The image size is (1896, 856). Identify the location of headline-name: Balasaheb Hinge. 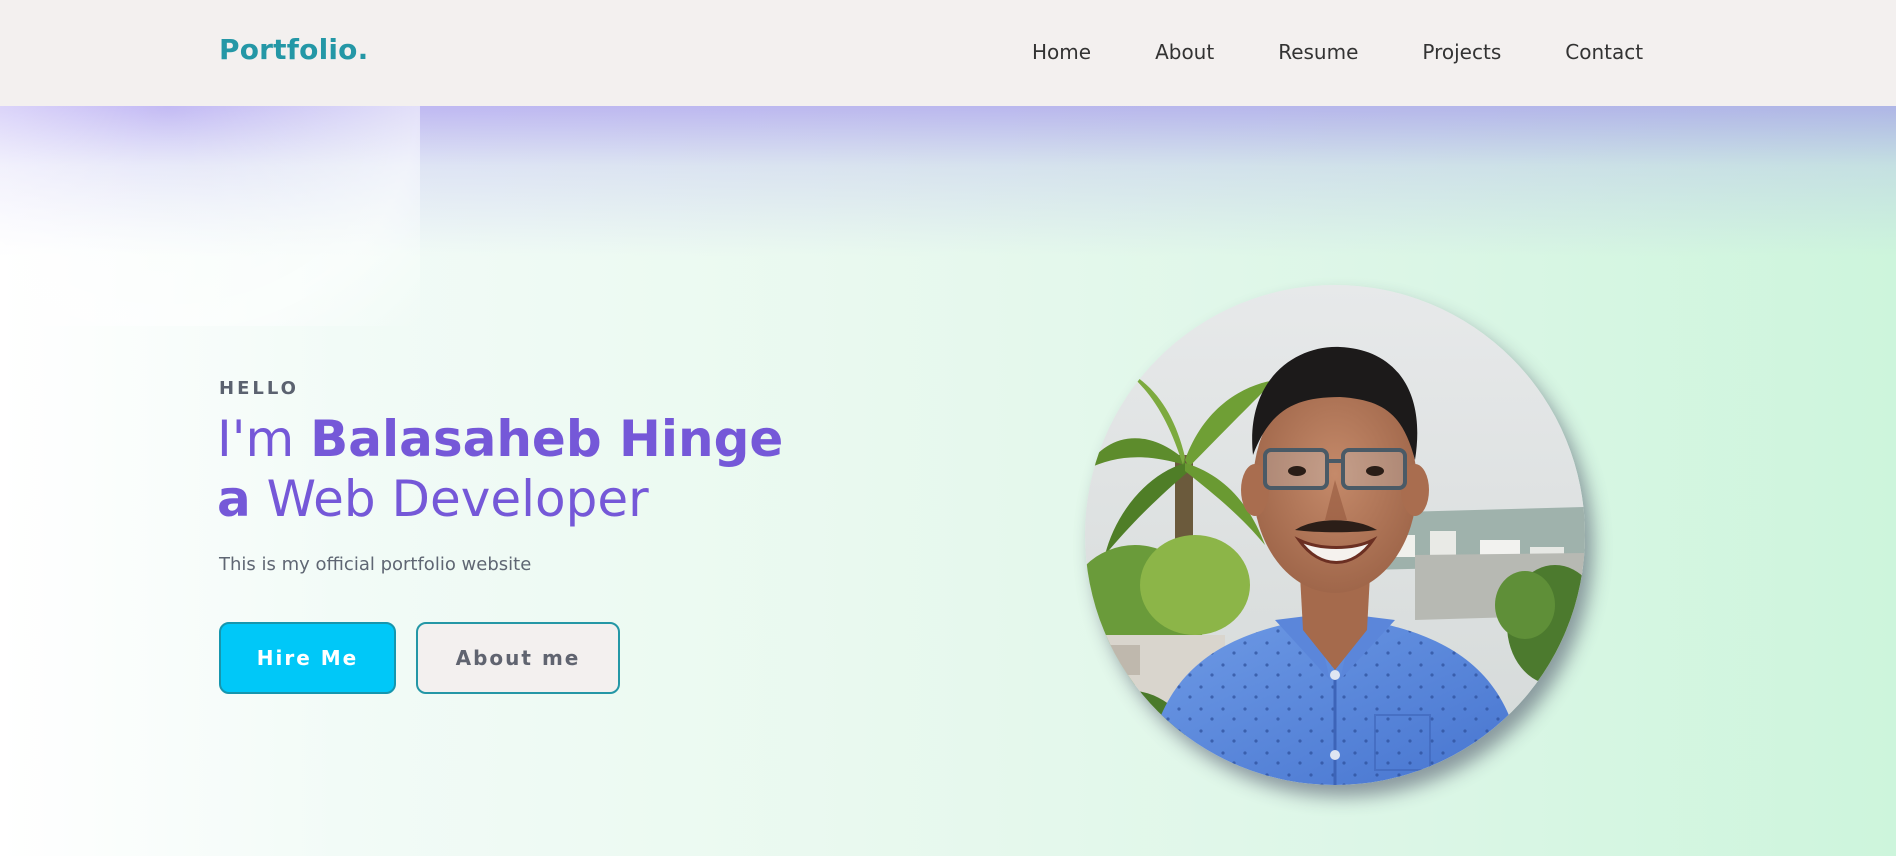
(547, 439).